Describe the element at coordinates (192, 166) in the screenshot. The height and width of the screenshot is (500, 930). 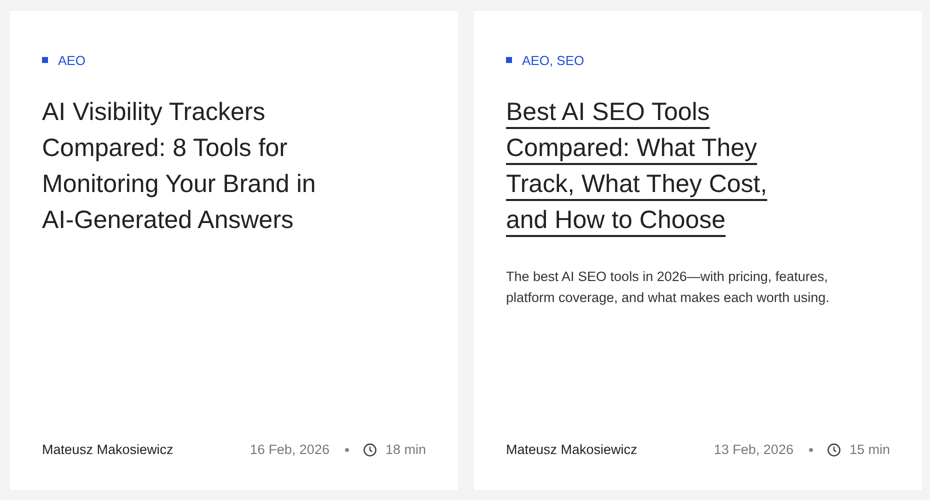
I see `article-title: AI Visibility Trackers Compared: 8 Tools for Monitoring Your Brand in AI-Generated Answers` at that location.